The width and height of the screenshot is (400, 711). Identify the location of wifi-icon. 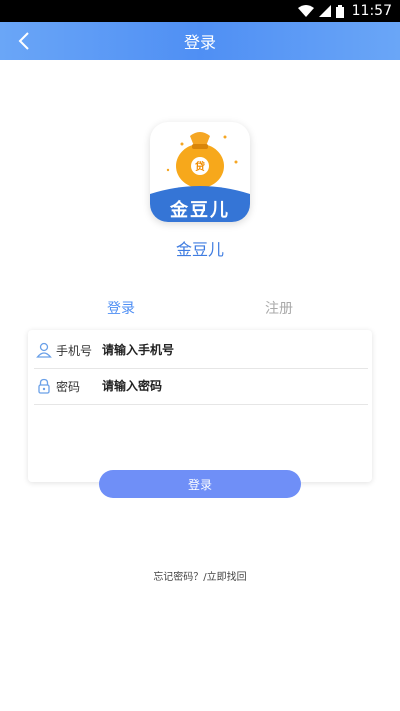
(305, 11).